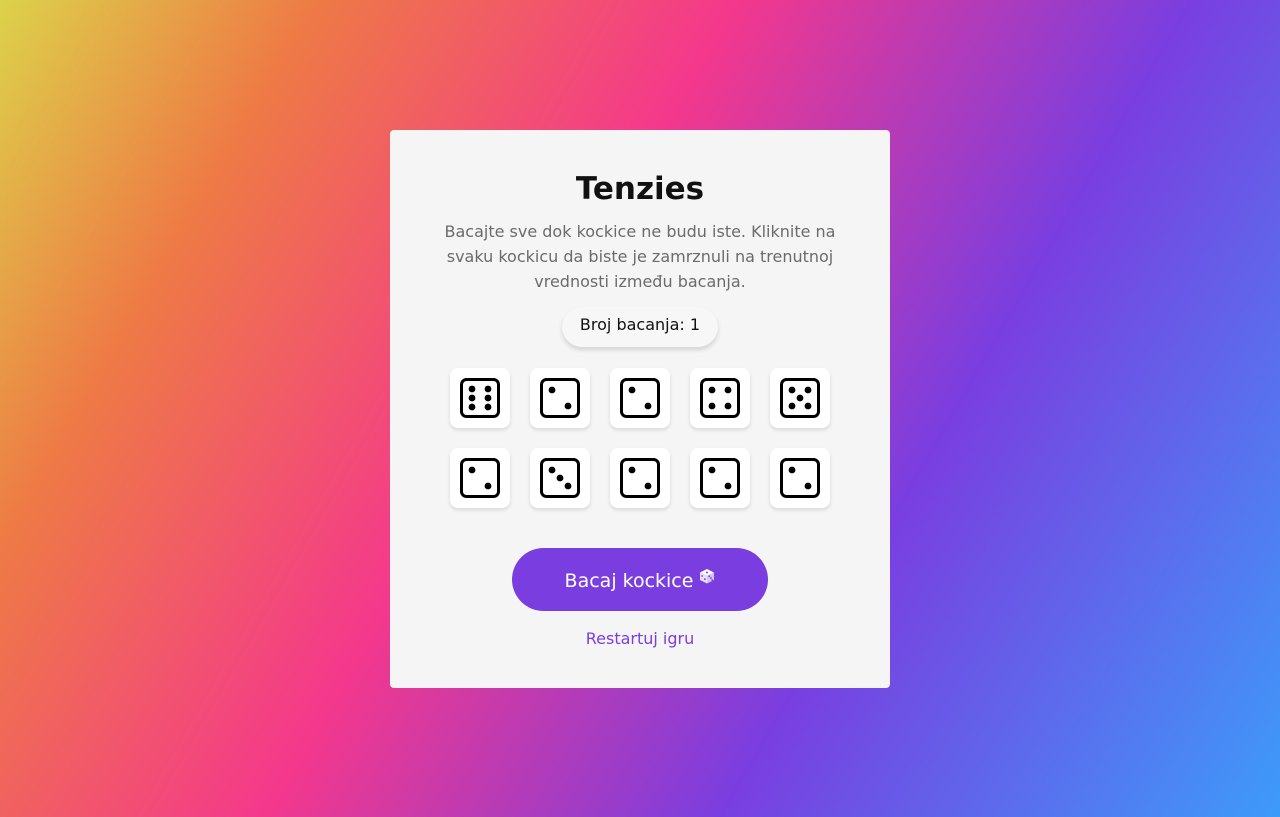  I want to click on page-title: Tenzies, so click(640, 189).